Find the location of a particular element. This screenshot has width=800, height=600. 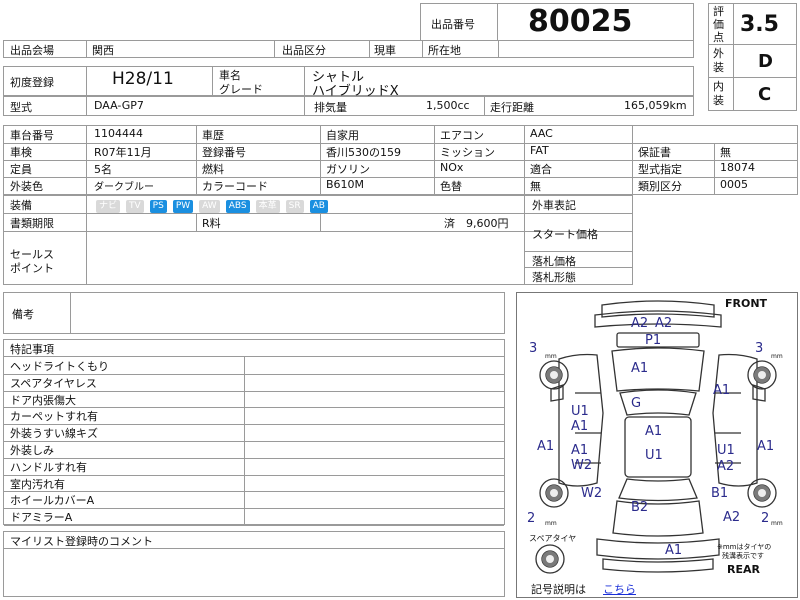

mark-u1-right: U1 is located at coordinates (726, 450).